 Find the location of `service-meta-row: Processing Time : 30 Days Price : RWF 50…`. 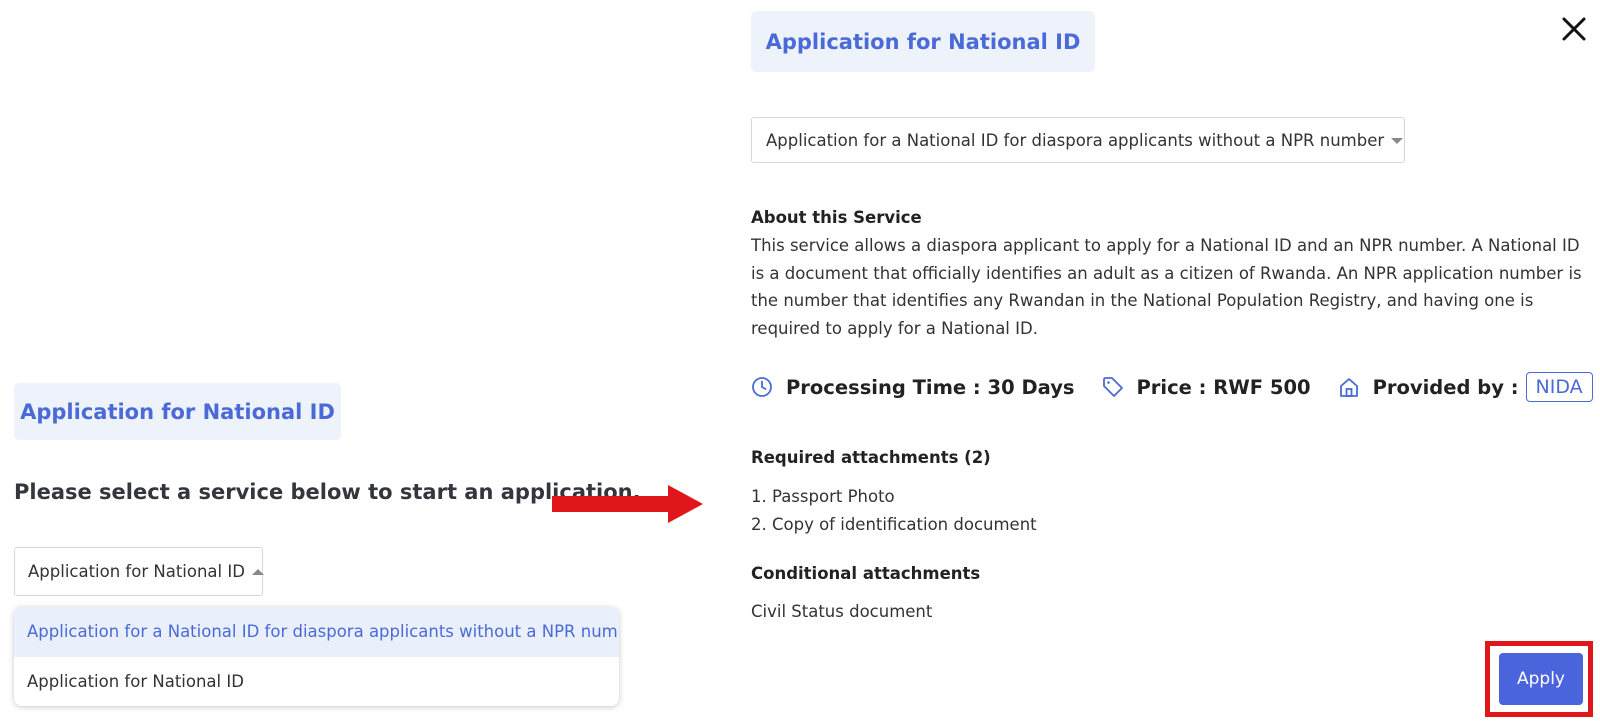

service-meta-row: Processing Time : 30 Days Price : RWF 50… is located at coordinates (1172, 387).